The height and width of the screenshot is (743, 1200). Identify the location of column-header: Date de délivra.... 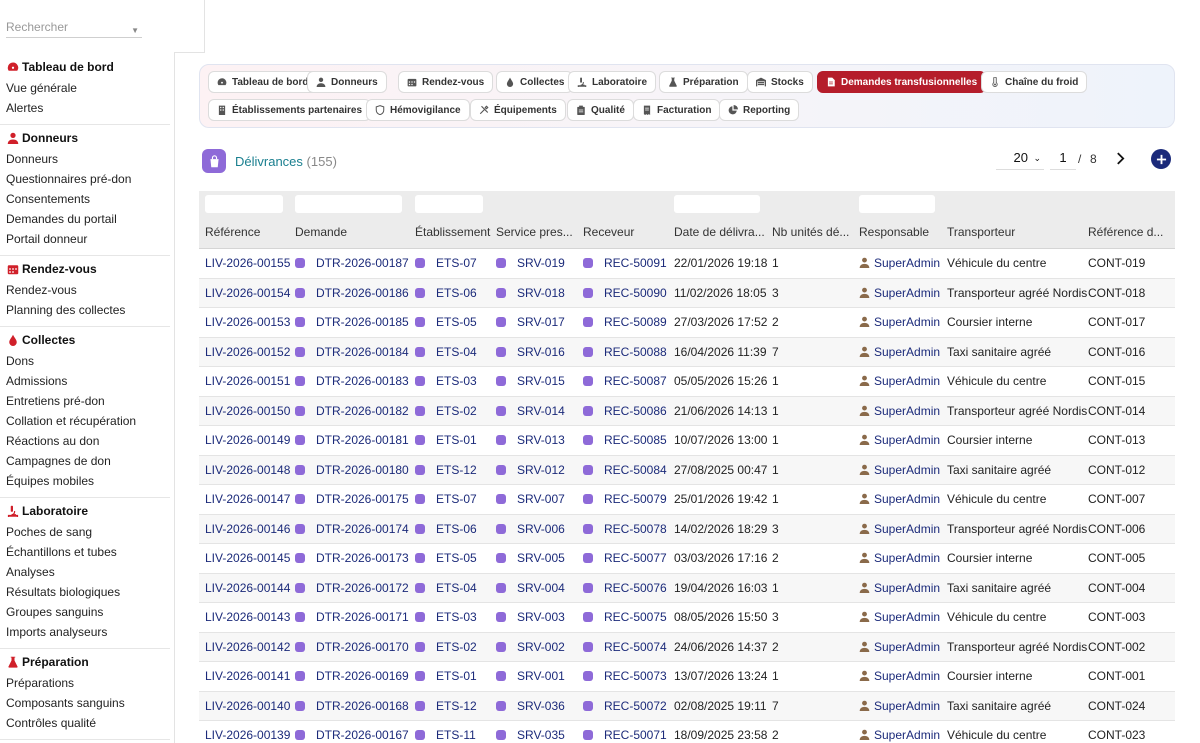
(722, 232).